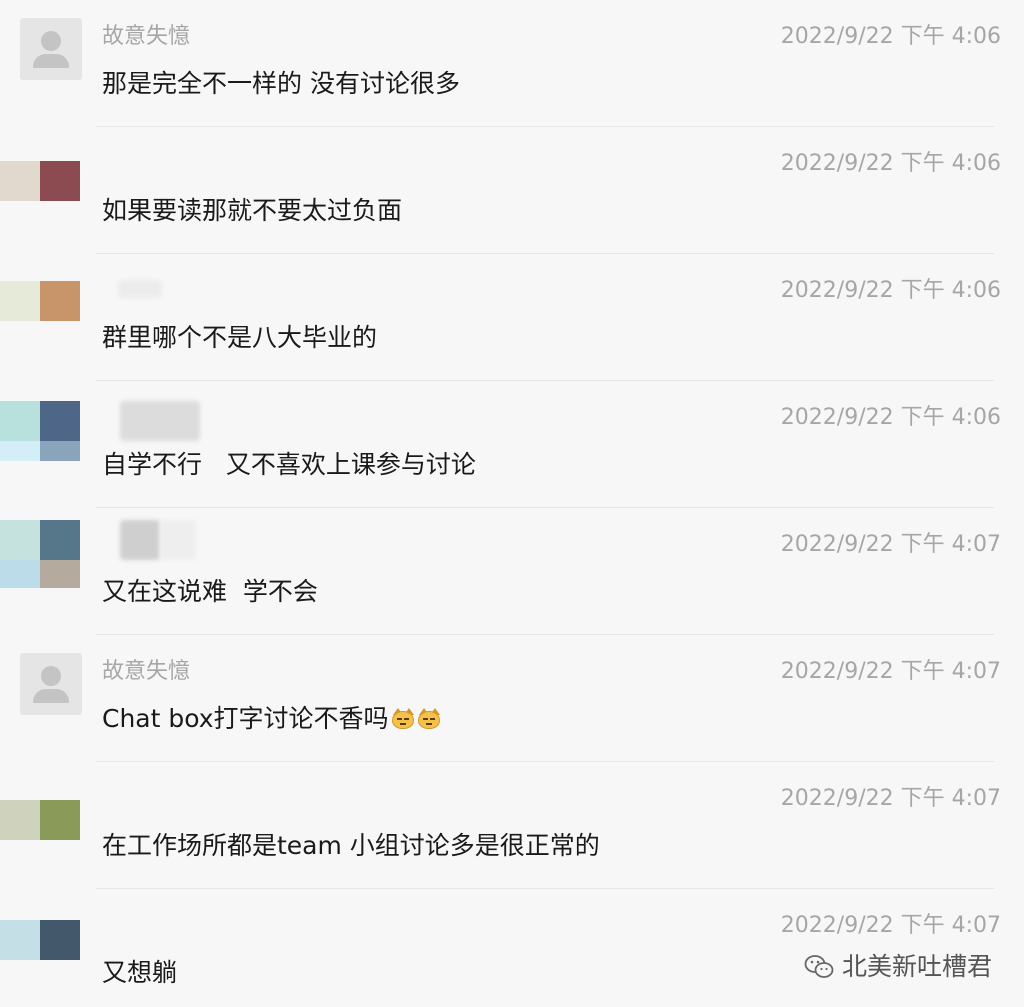  Describe the element at coordinates (210, 591) in the screenshot. I see `message-text: 又在这说难 学不会` at that location.